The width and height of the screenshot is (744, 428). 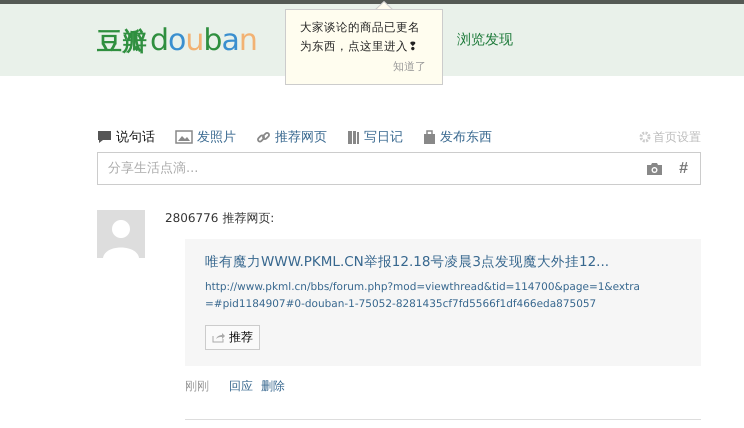 What do you see at coordinates (655, 169) in the screenshot?
I see `camera-icon` at bounding box center [655, 169].